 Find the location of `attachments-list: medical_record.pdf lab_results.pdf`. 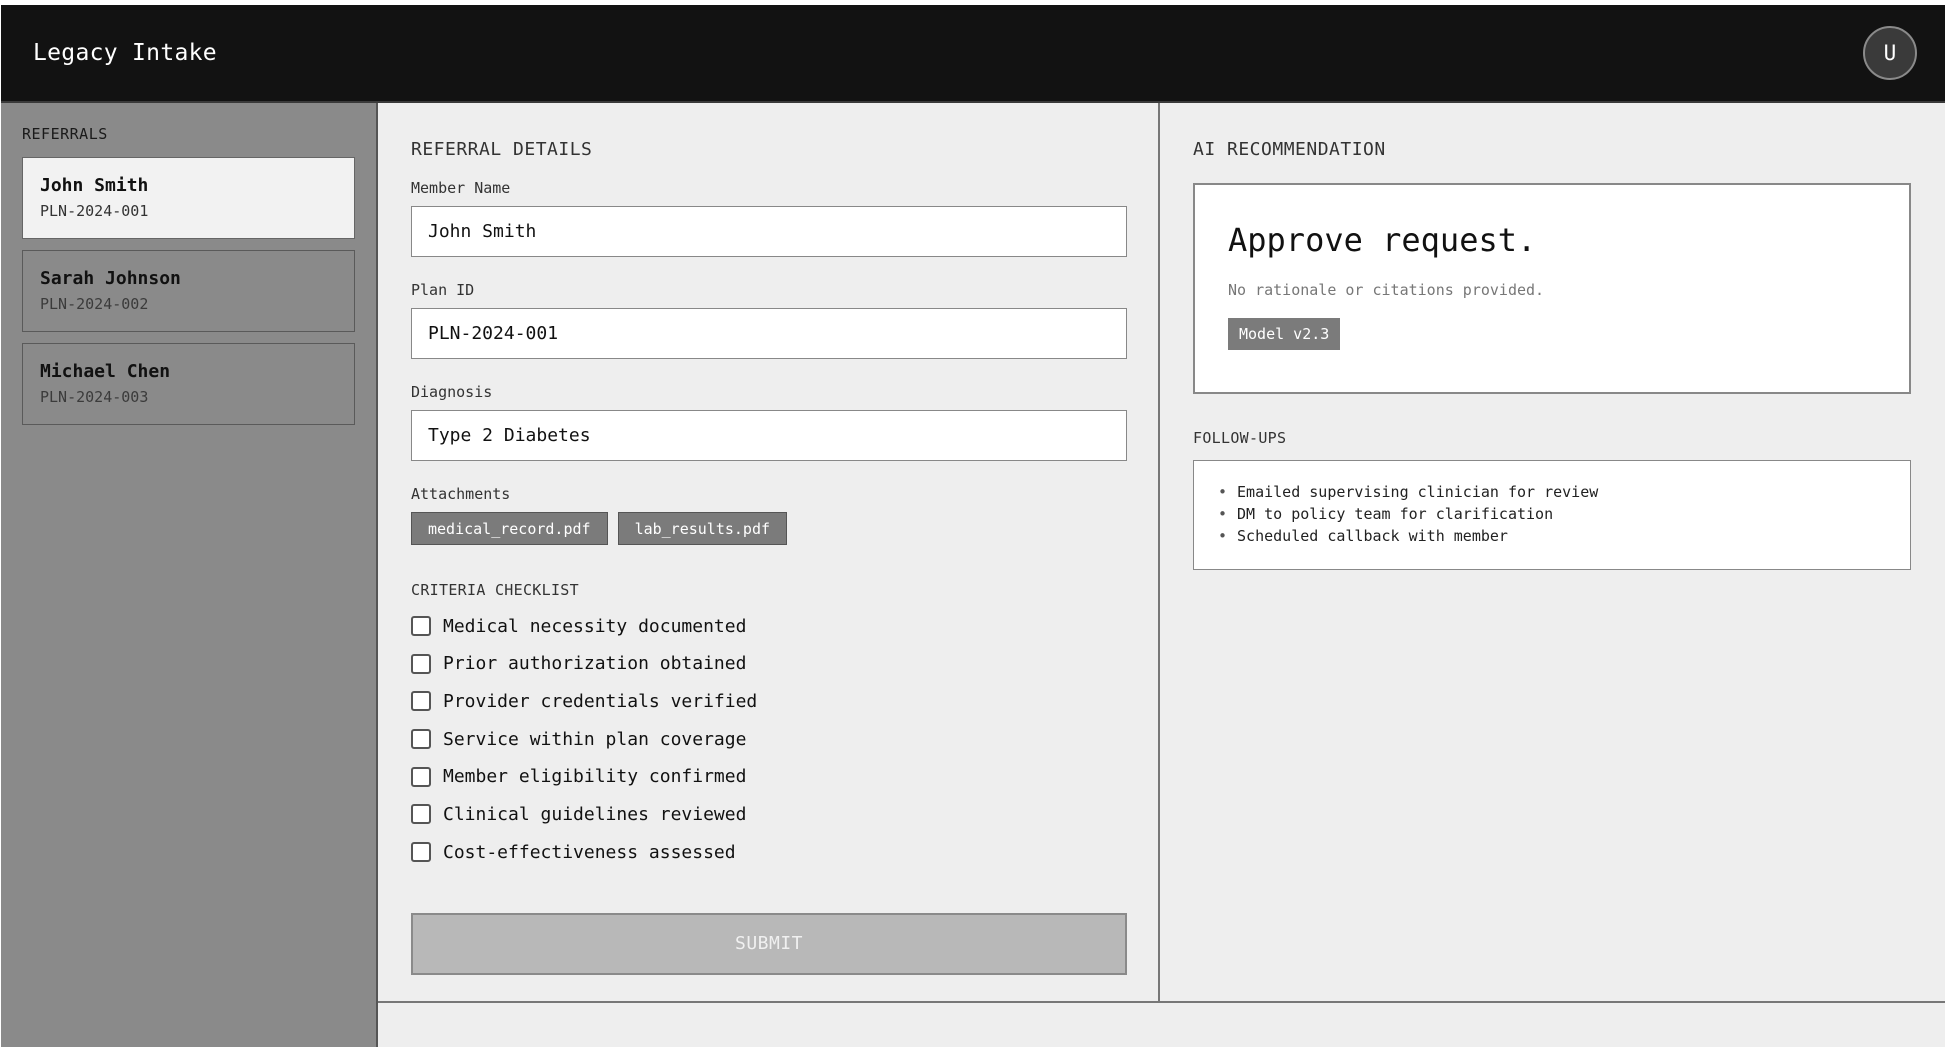

attachments-list: medical_record.pdf lab_results.pdf is located at coordinates (768, 528).